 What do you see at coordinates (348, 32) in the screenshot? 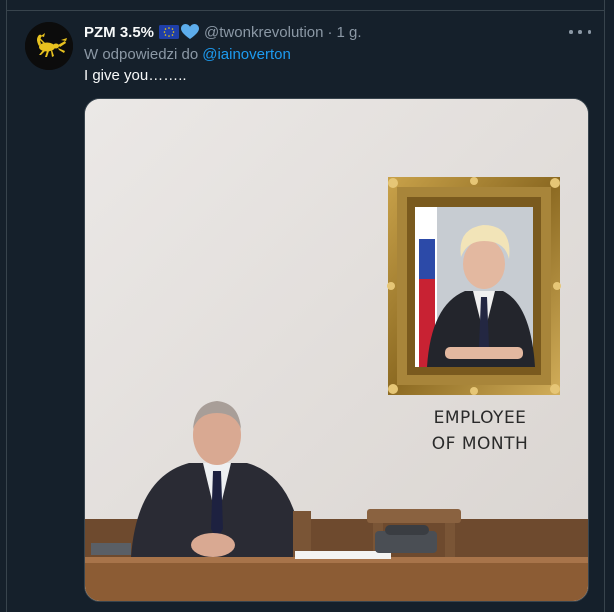
I see `timestamp: 1 g.` at bounding box center [348, 32].